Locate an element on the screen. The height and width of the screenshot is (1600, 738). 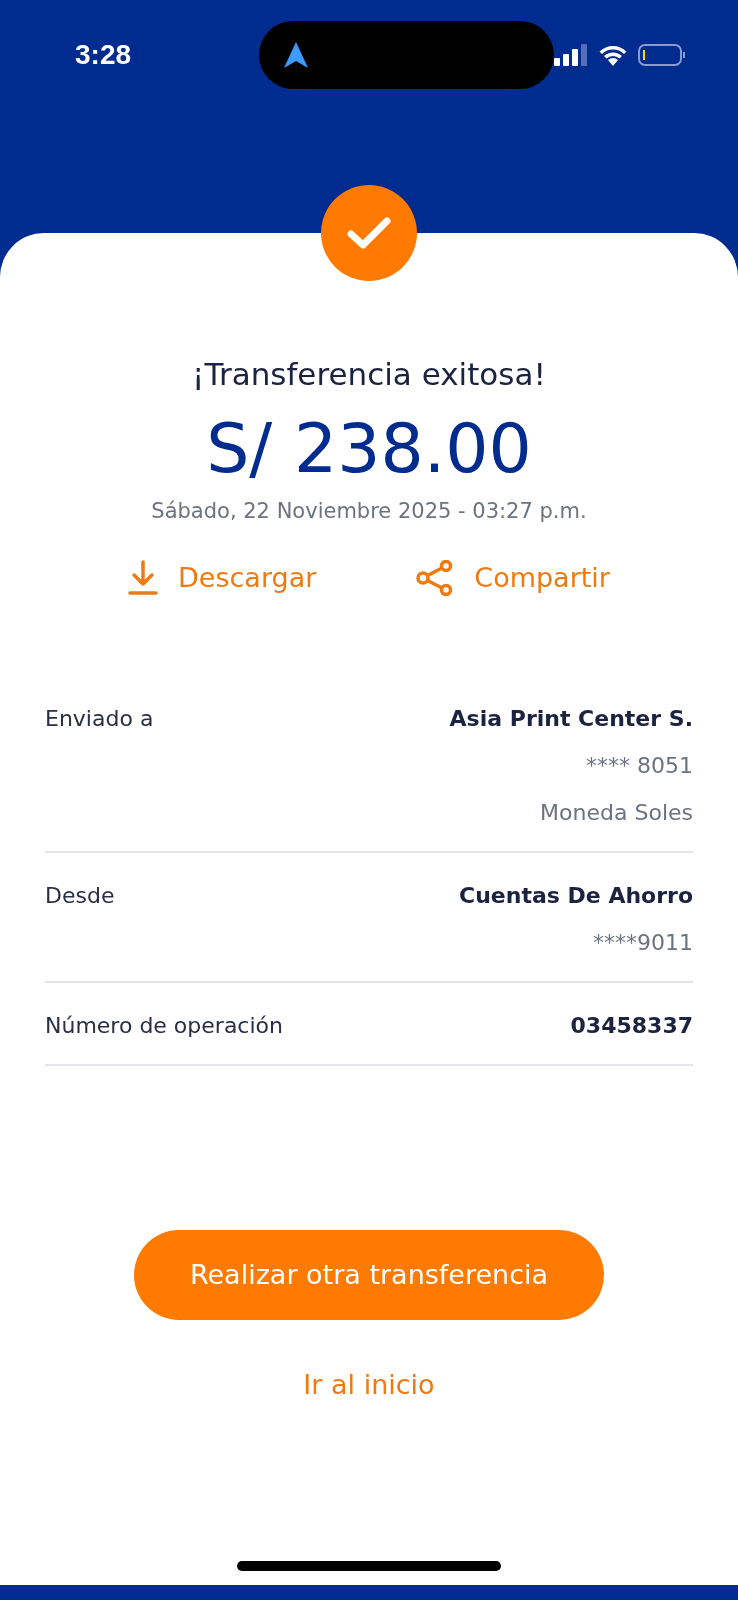
signal-icon is located at coordinates (571, 55).